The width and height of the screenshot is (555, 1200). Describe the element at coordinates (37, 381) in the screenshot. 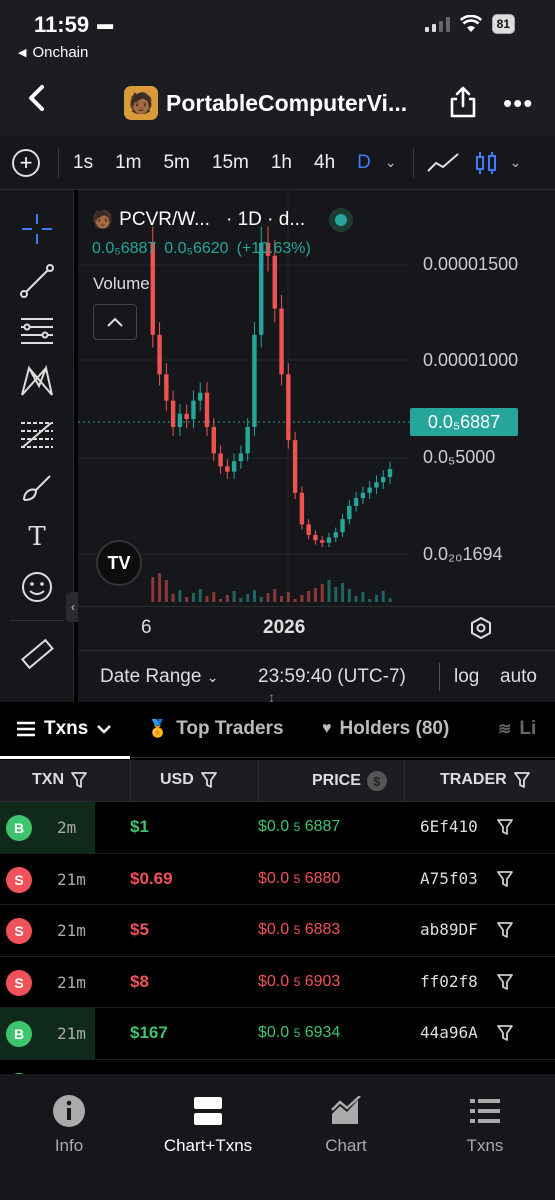

I see `pattern-tool-icon` at that location.